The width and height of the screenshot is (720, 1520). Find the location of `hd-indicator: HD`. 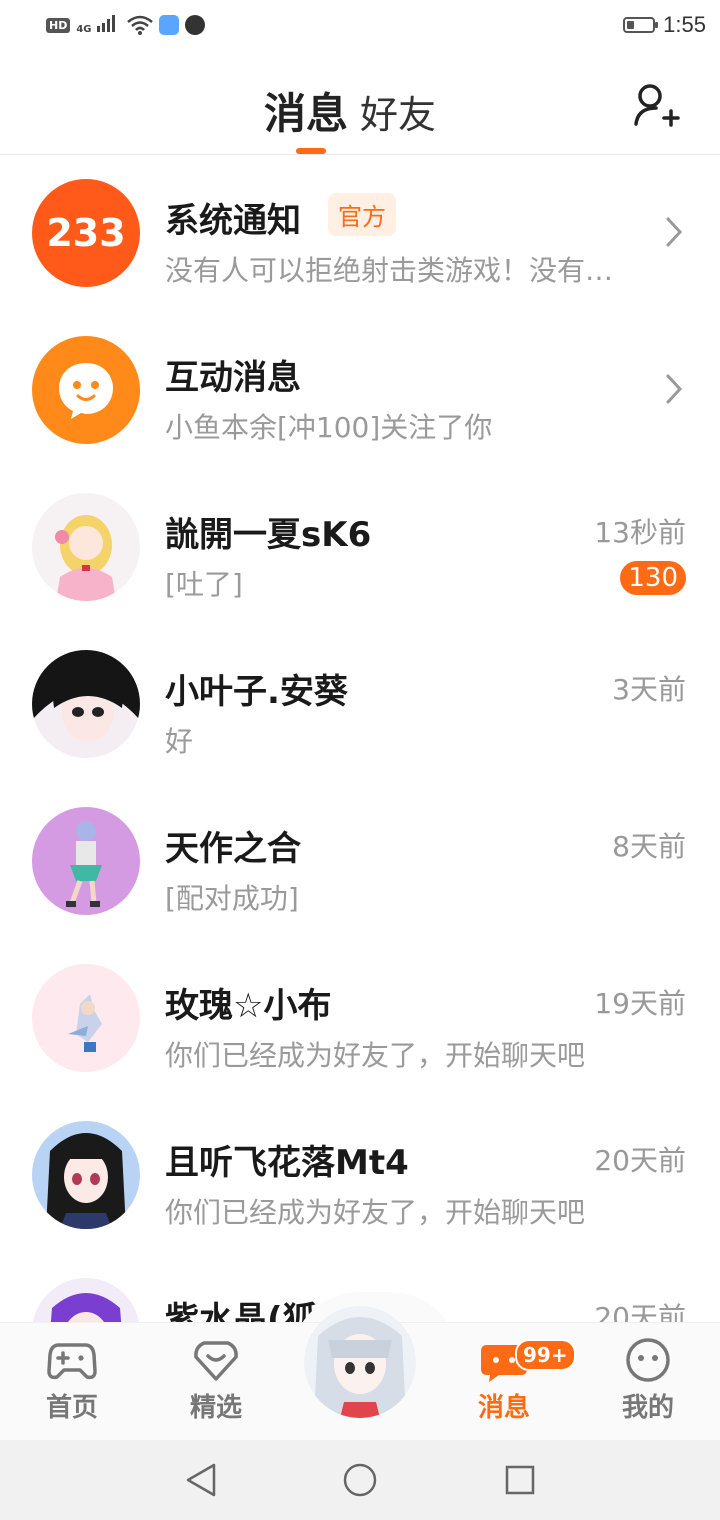

hd-indicator: HD is located at coordinates (58, 25).